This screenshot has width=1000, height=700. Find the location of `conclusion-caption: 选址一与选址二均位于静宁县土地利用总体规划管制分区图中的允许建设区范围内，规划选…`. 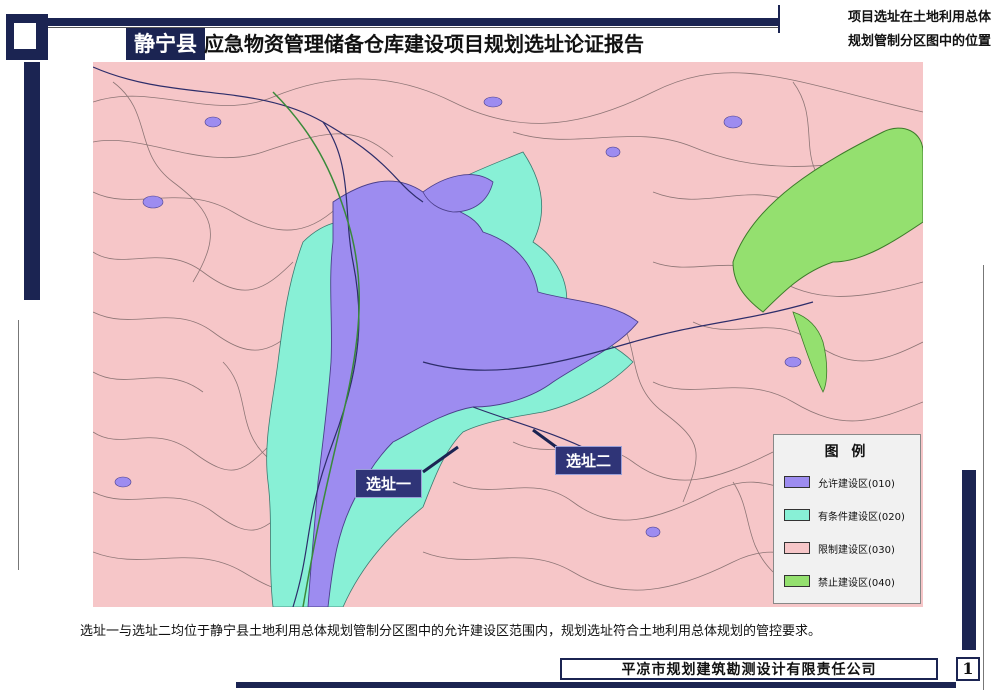

conclusion-caption: 选址一与选址二均位于静宁县土地利用总体规划管制分区图中的允许建设区范围内，规划选… is located at coordinates (451, 631).